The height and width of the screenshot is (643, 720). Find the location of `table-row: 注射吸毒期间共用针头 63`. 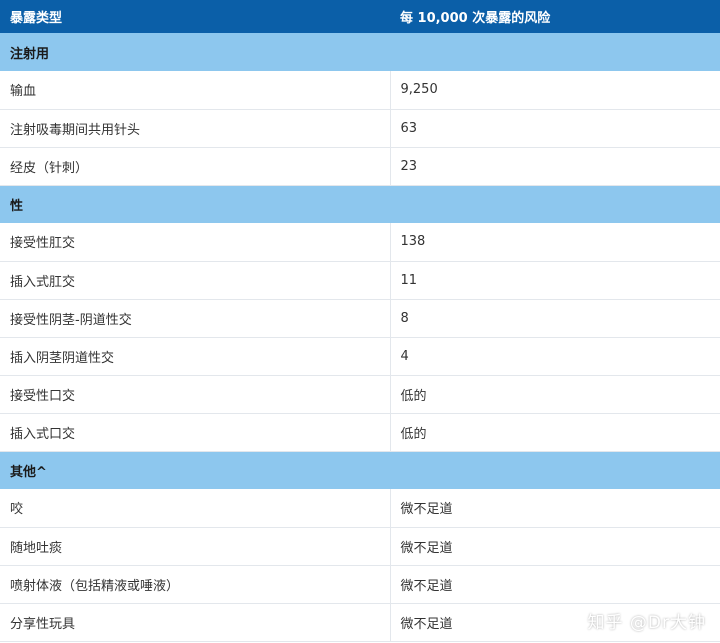

table-row: 注射吸毒期间共用针头 63 is located at coordinates (360, 128).